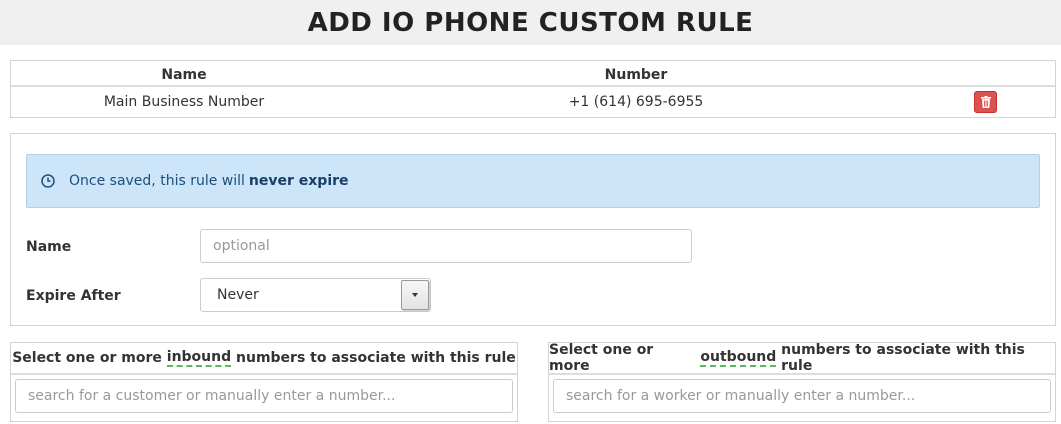  I want to click on table-header: Name Number, so click(533, 74).